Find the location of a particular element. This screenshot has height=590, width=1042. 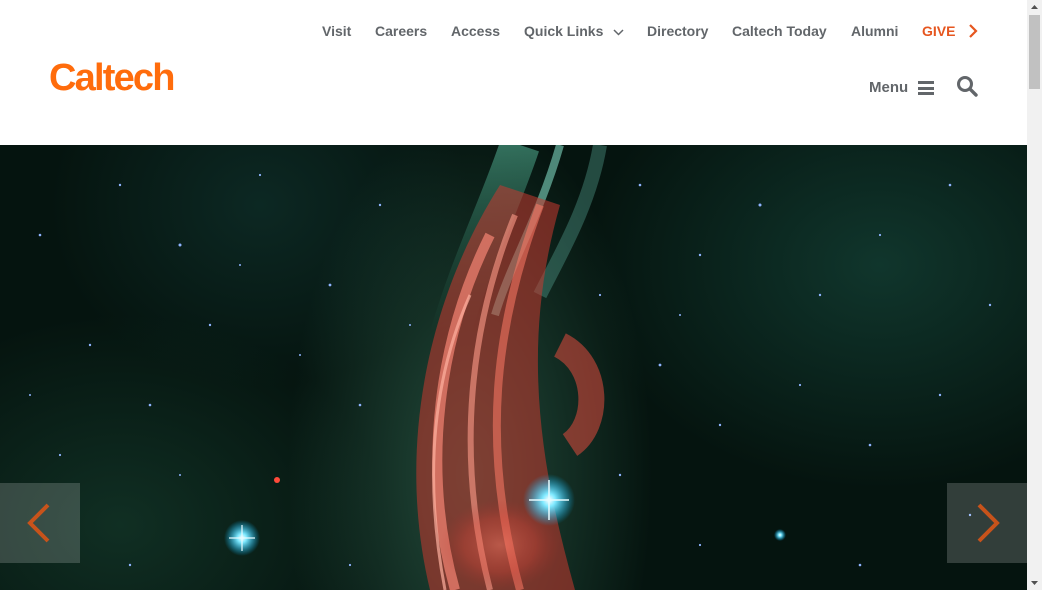

vertical-scrollbar is located at coordinates (1034, 295).